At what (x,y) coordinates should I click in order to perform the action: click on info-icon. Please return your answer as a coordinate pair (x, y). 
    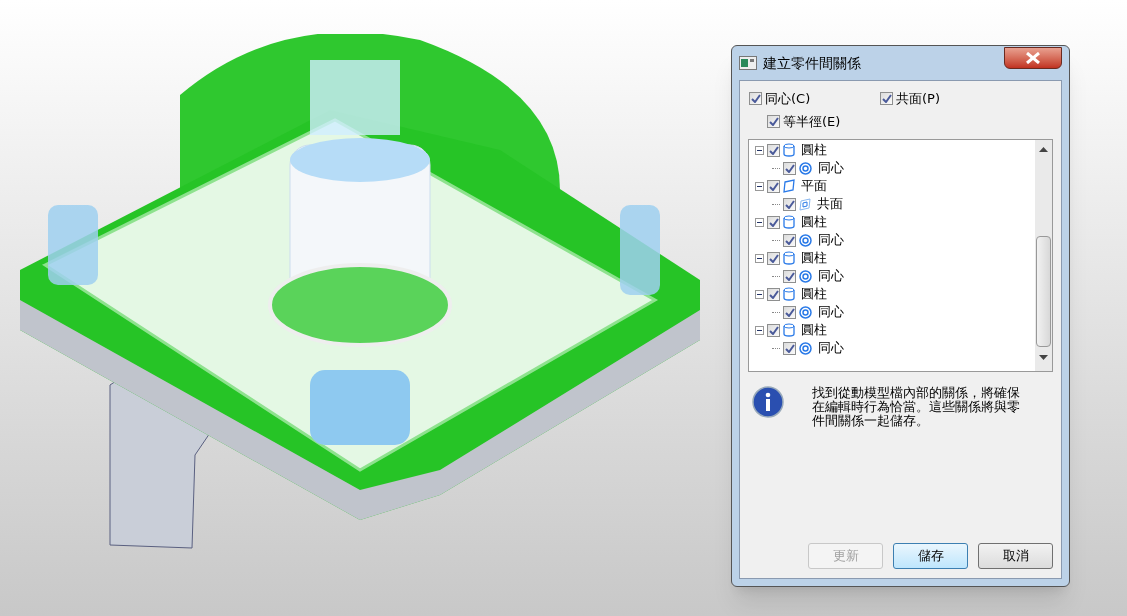
    Looking at the image, I should click on (768, 402).